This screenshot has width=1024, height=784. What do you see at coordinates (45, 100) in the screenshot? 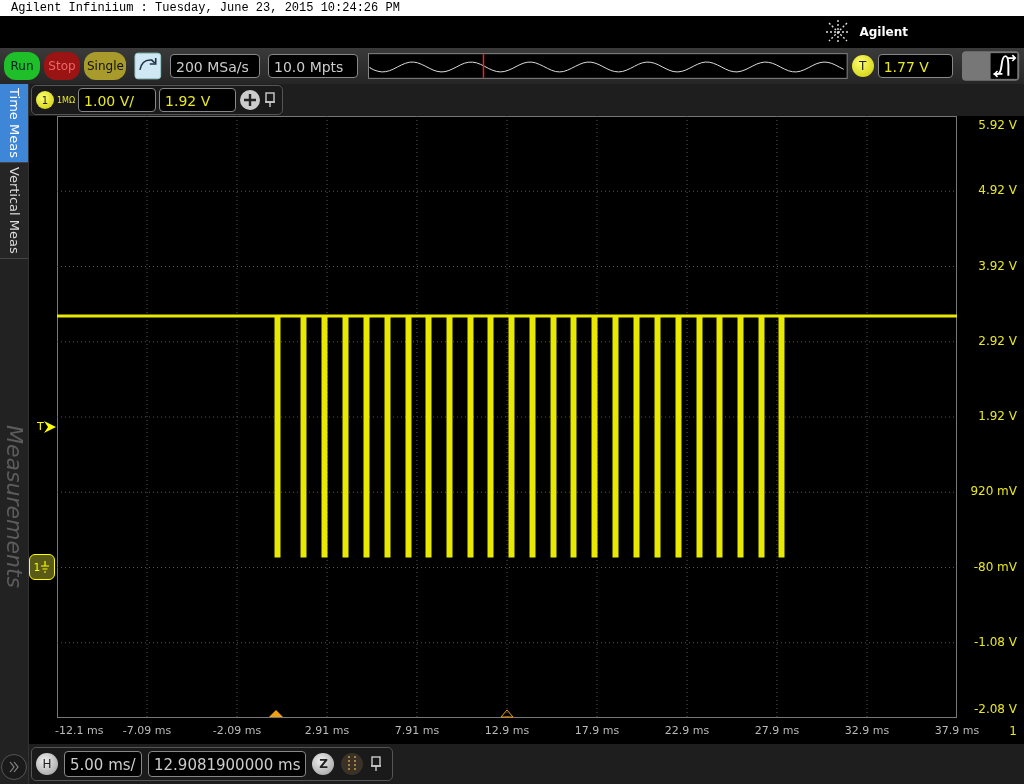
I see `channel-badge: 1` at bounding box center [45, 100].